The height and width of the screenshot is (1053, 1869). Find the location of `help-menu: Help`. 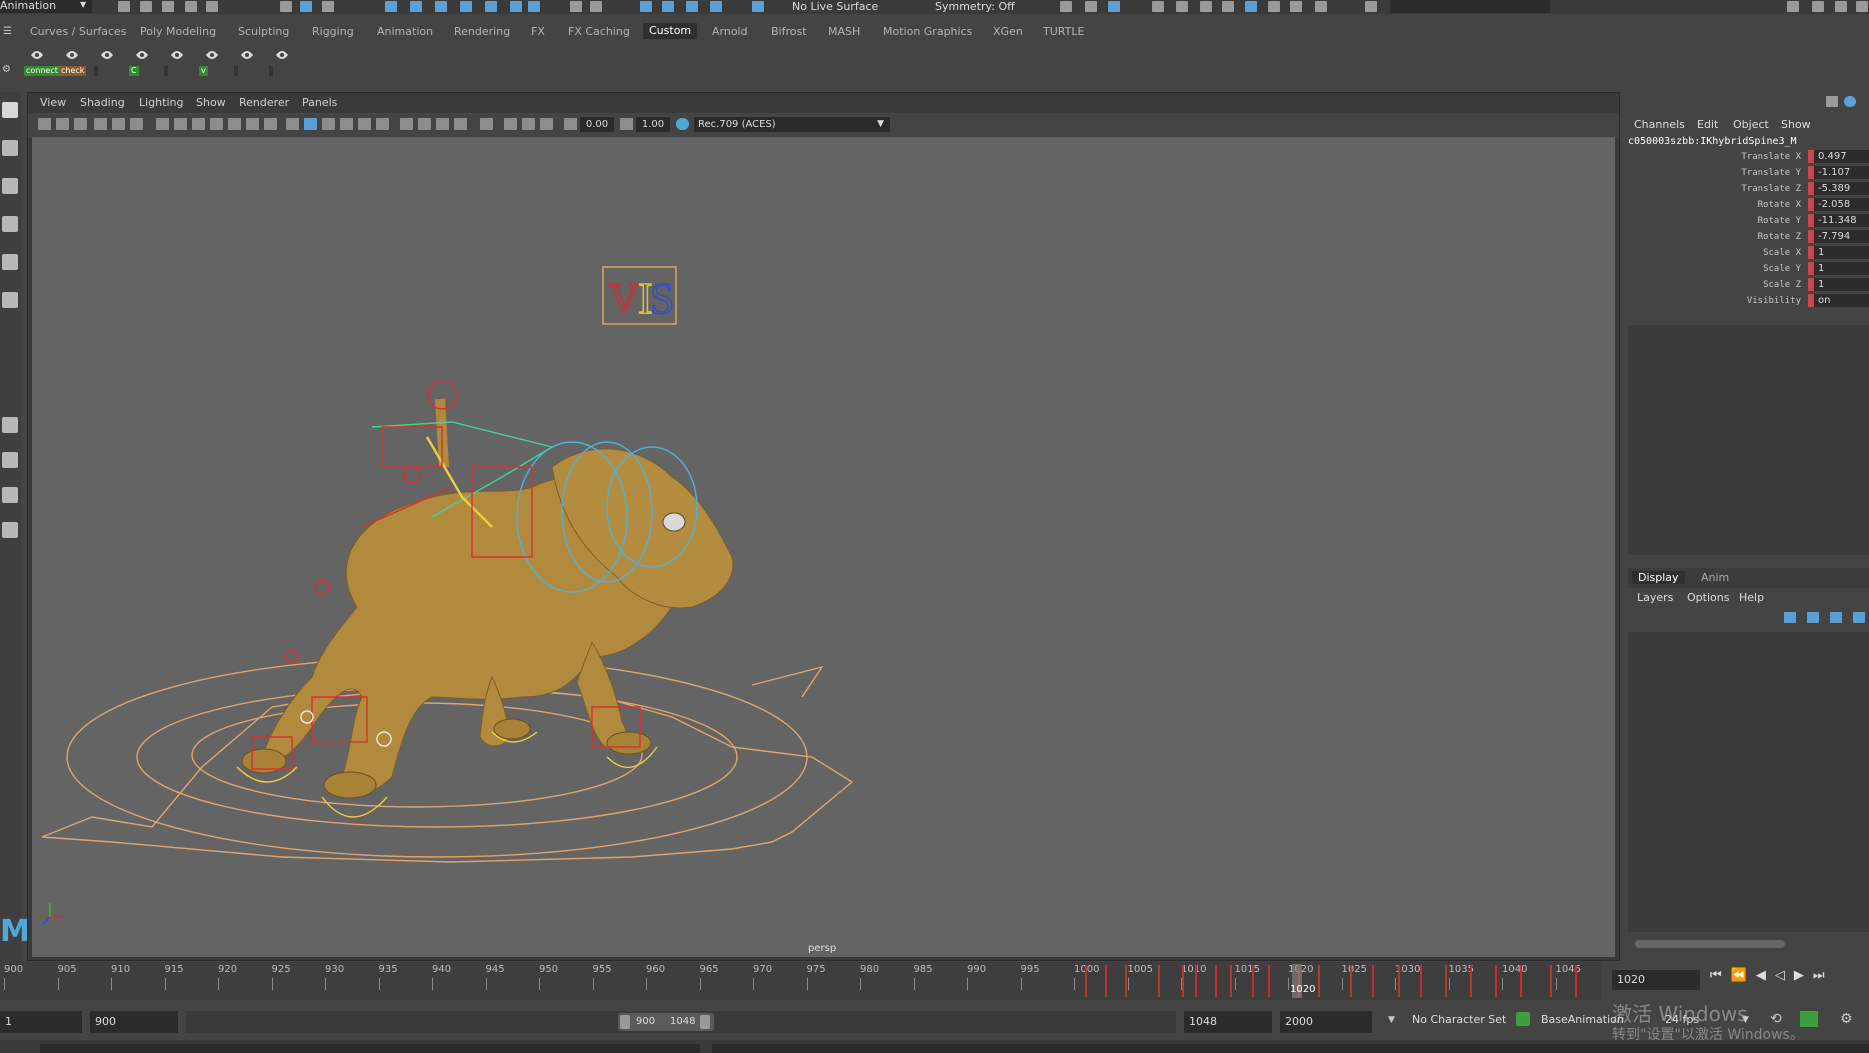

help-menu: Help is located at coordinates (1751, 597).